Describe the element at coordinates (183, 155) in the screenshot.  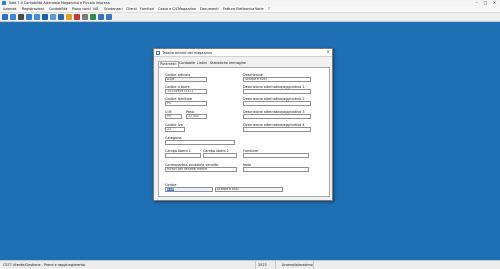
I see `campo-libero-1-field` at that location.